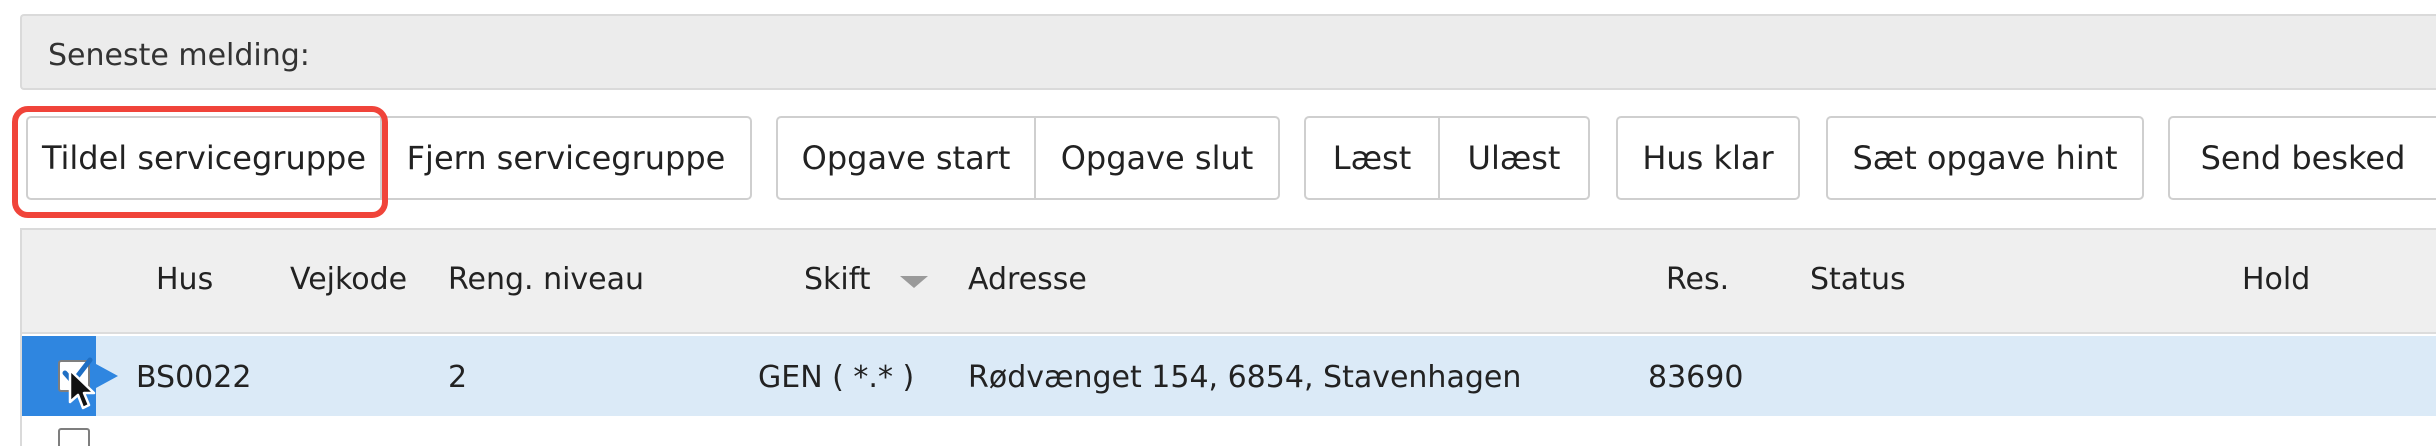 This screenshot has height=446, width=2436. I want to click on mark-unread-button: Ulæst, so click(1515, 158).